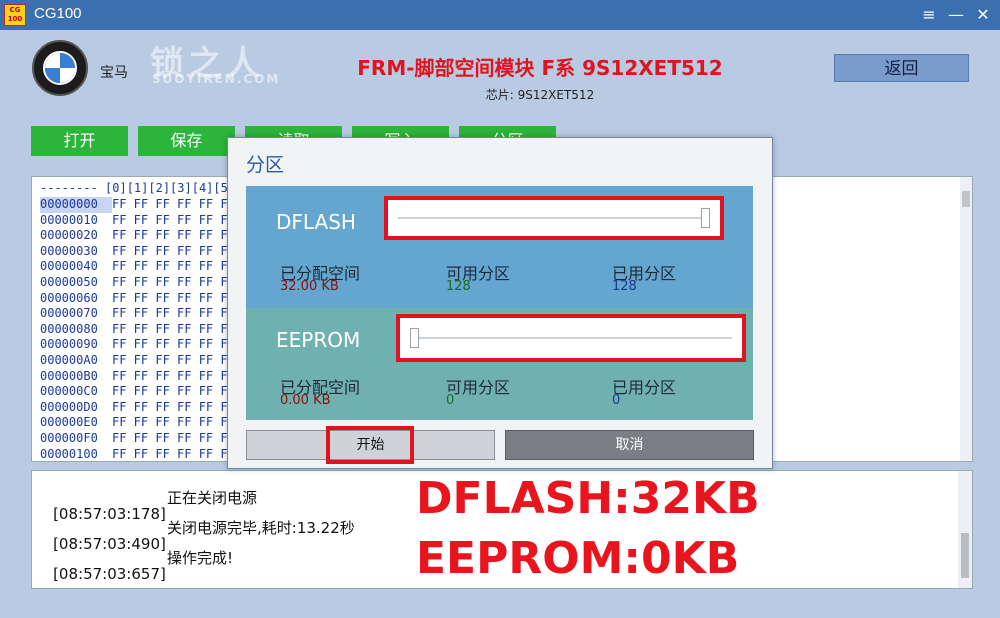 The image size is (1000, 618). I want to click on hex-address: 00000040, so click(69, 266).